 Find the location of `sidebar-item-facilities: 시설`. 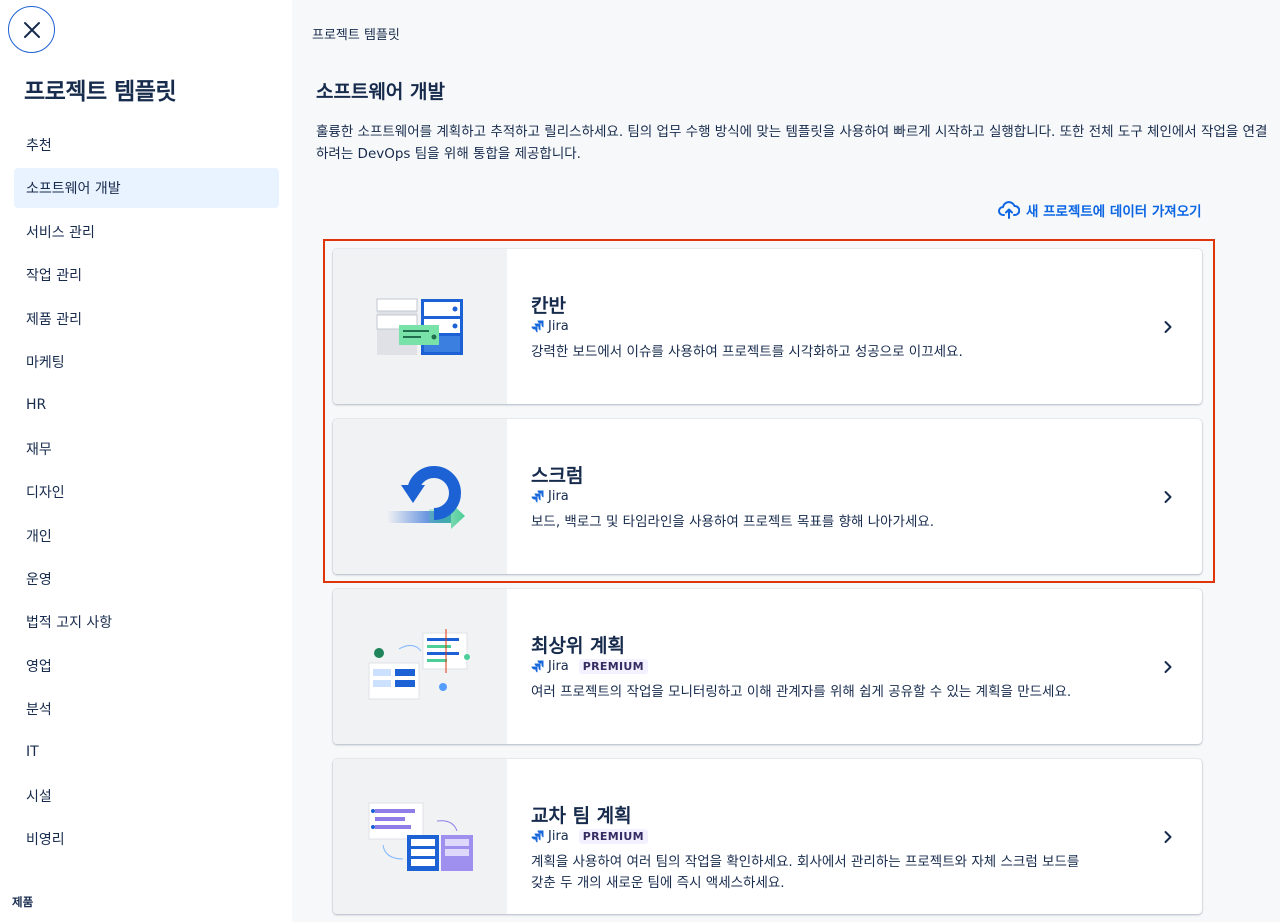

sidebar-item-facilities: 시설 is located at coordinates (146, 796).